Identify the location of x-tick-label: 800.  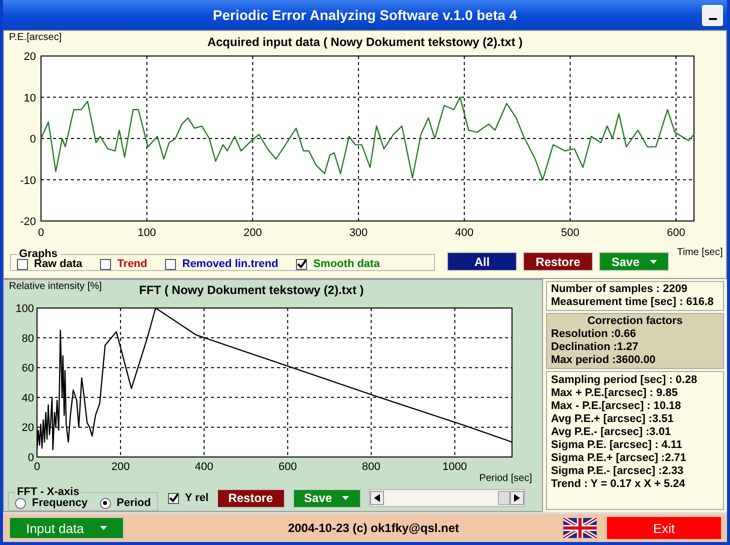
(371, 467).